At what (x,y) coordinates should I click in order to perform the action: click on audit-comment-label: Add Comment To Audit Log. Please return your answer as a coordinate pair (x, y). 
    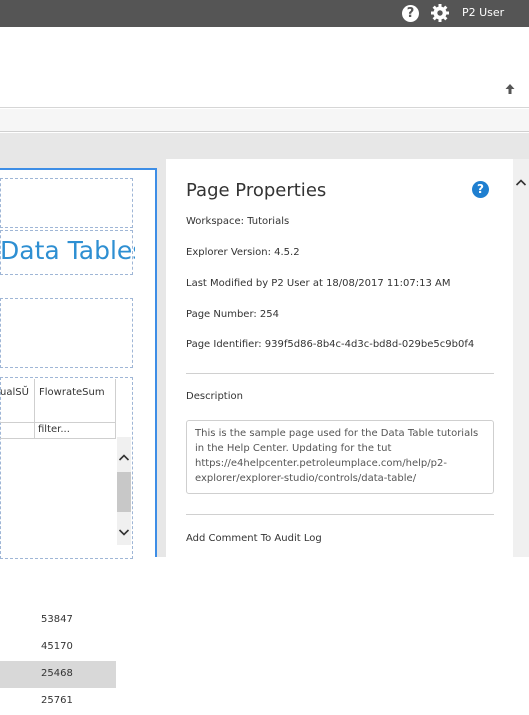
    Looking at the image, I should click on (254, 538).